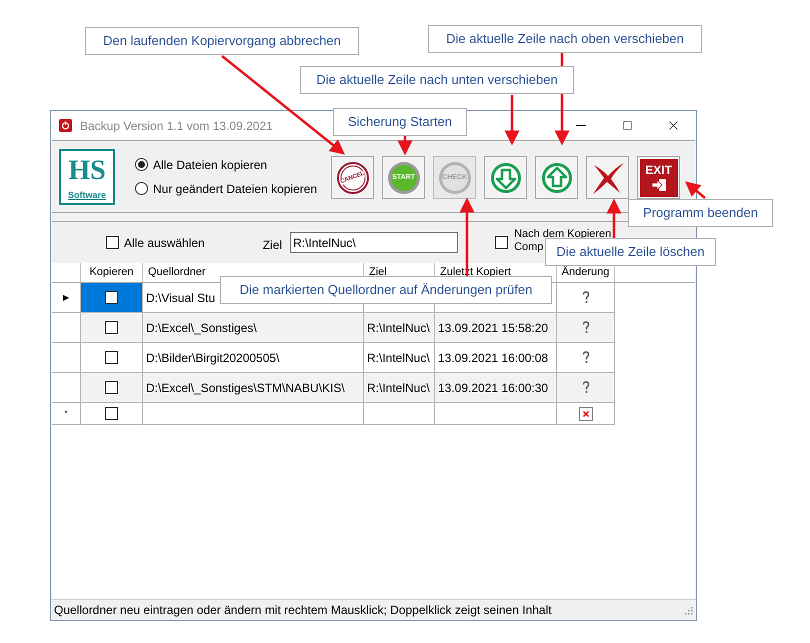  What do you see at coordinates (565, 39) in the screenshot?
I see `callout-tooltip: Die aktuelle Zeile nach oben verschieben` at bounding box center [565, 39].